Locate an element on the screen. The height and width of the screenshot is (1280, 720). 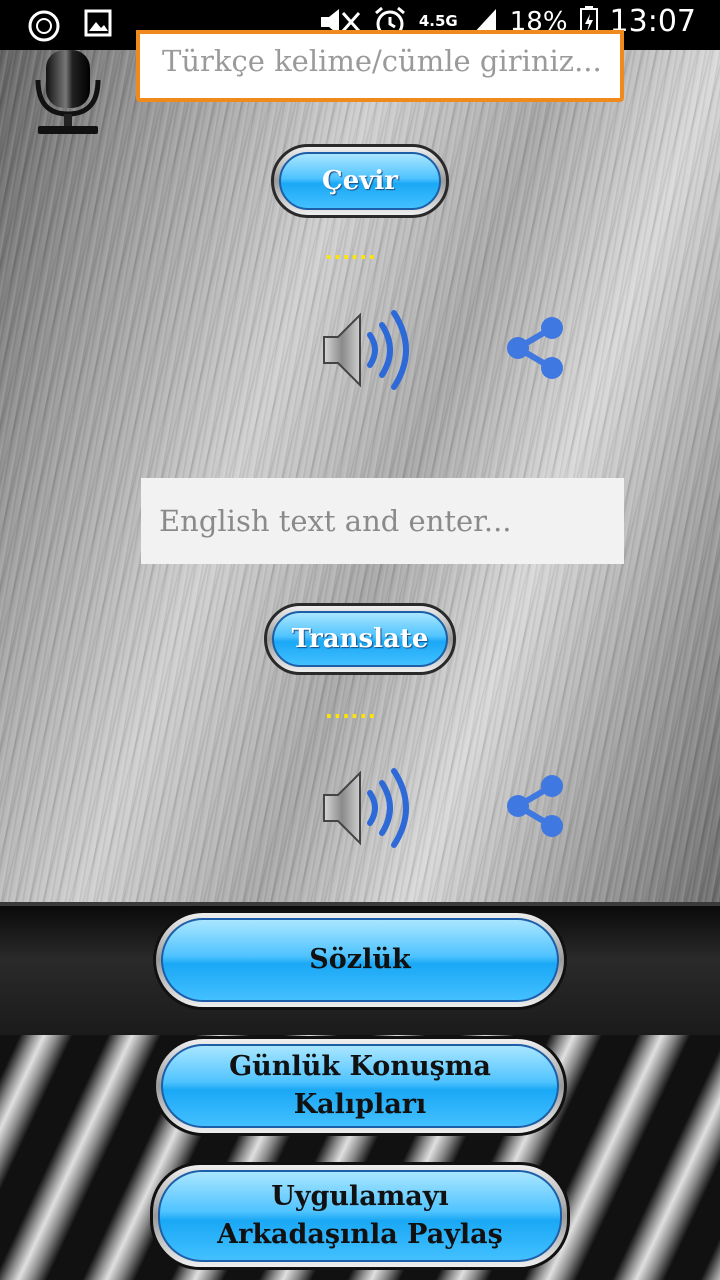
phrases-button: Günlük Konuşma Kalıpları is located at coordinates (360, 1086).